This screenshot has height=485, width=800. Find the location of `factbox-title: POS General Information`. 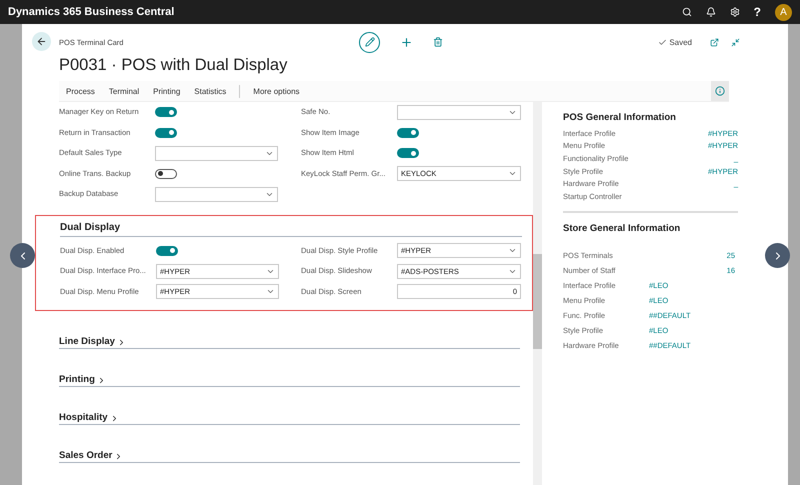

factbox-title: POS General Information is located at coordinates (620, 117).